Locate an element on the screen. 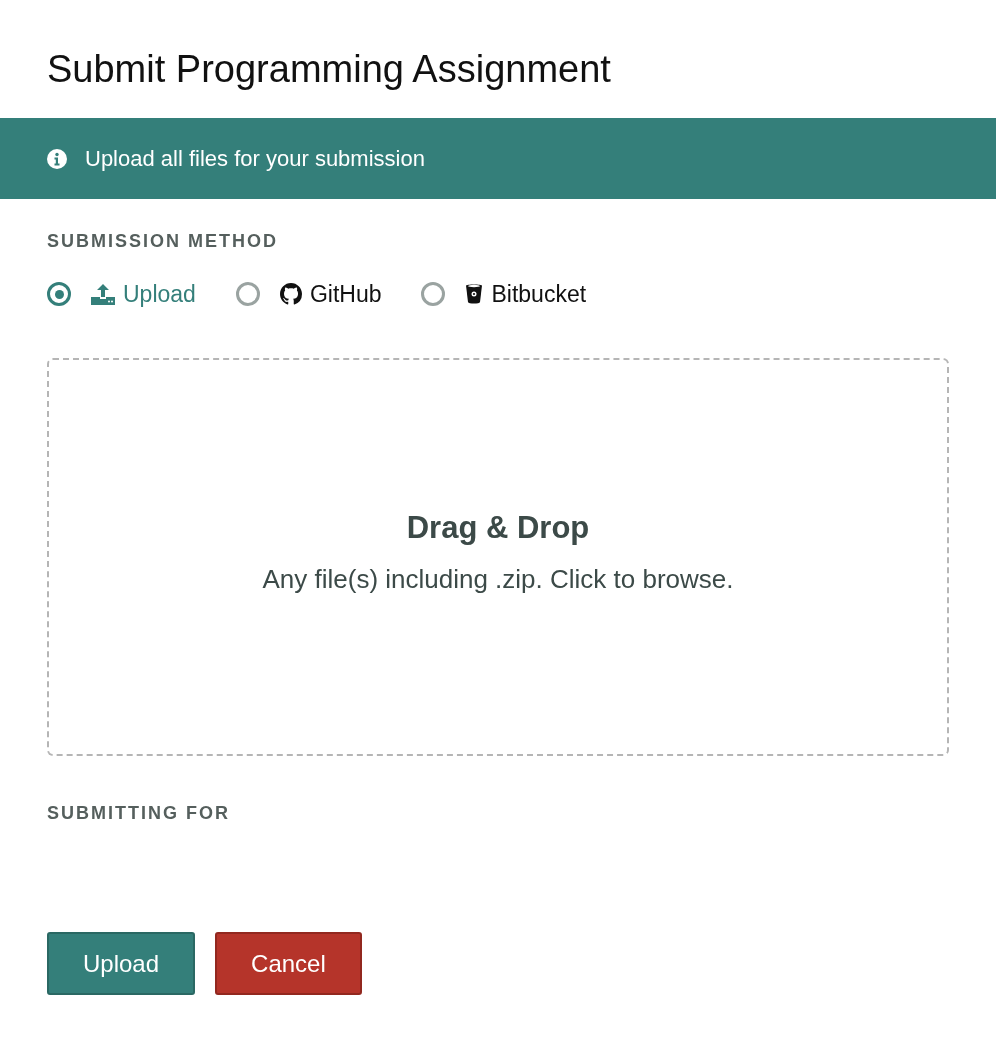 This screenshot has height=1062, width=996. cancel-button: Cancel is located at coordinates (288, 963).